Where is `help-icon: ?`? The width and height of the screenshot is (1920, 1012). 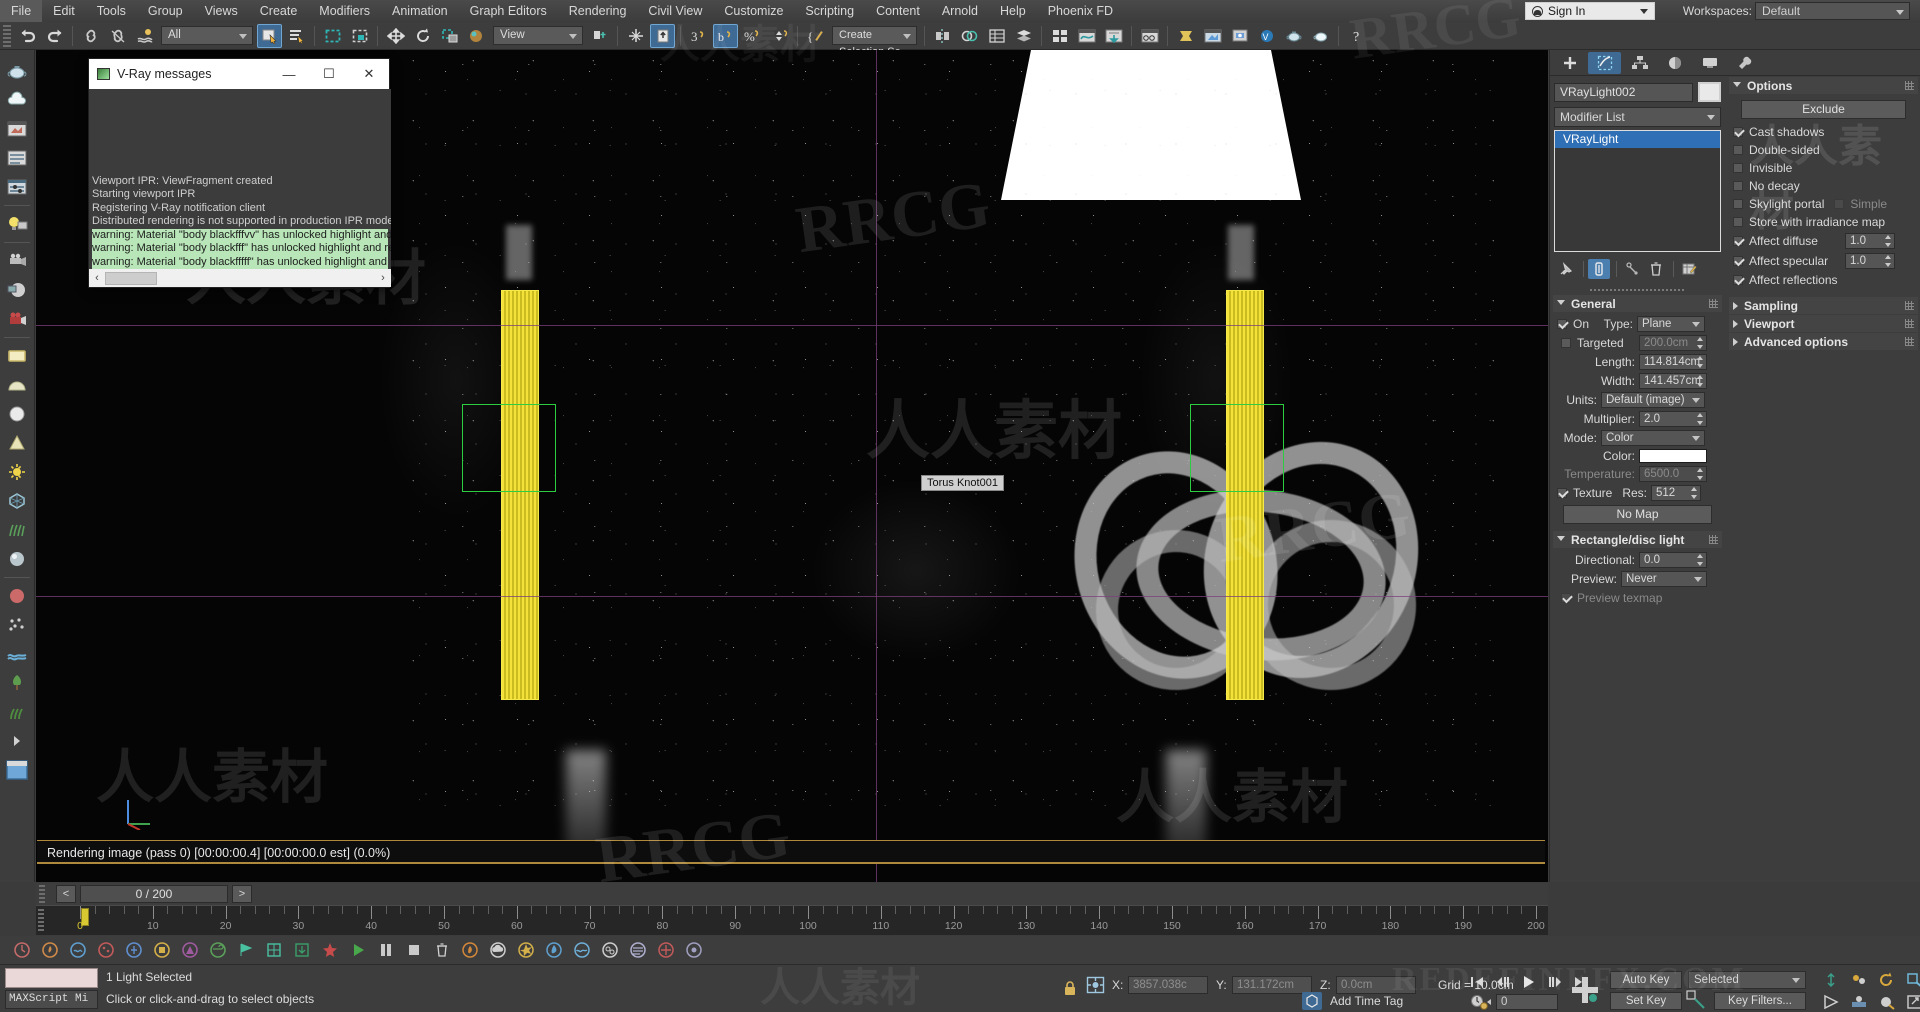 help-icon: ? is located at coordinates (1356, 36).